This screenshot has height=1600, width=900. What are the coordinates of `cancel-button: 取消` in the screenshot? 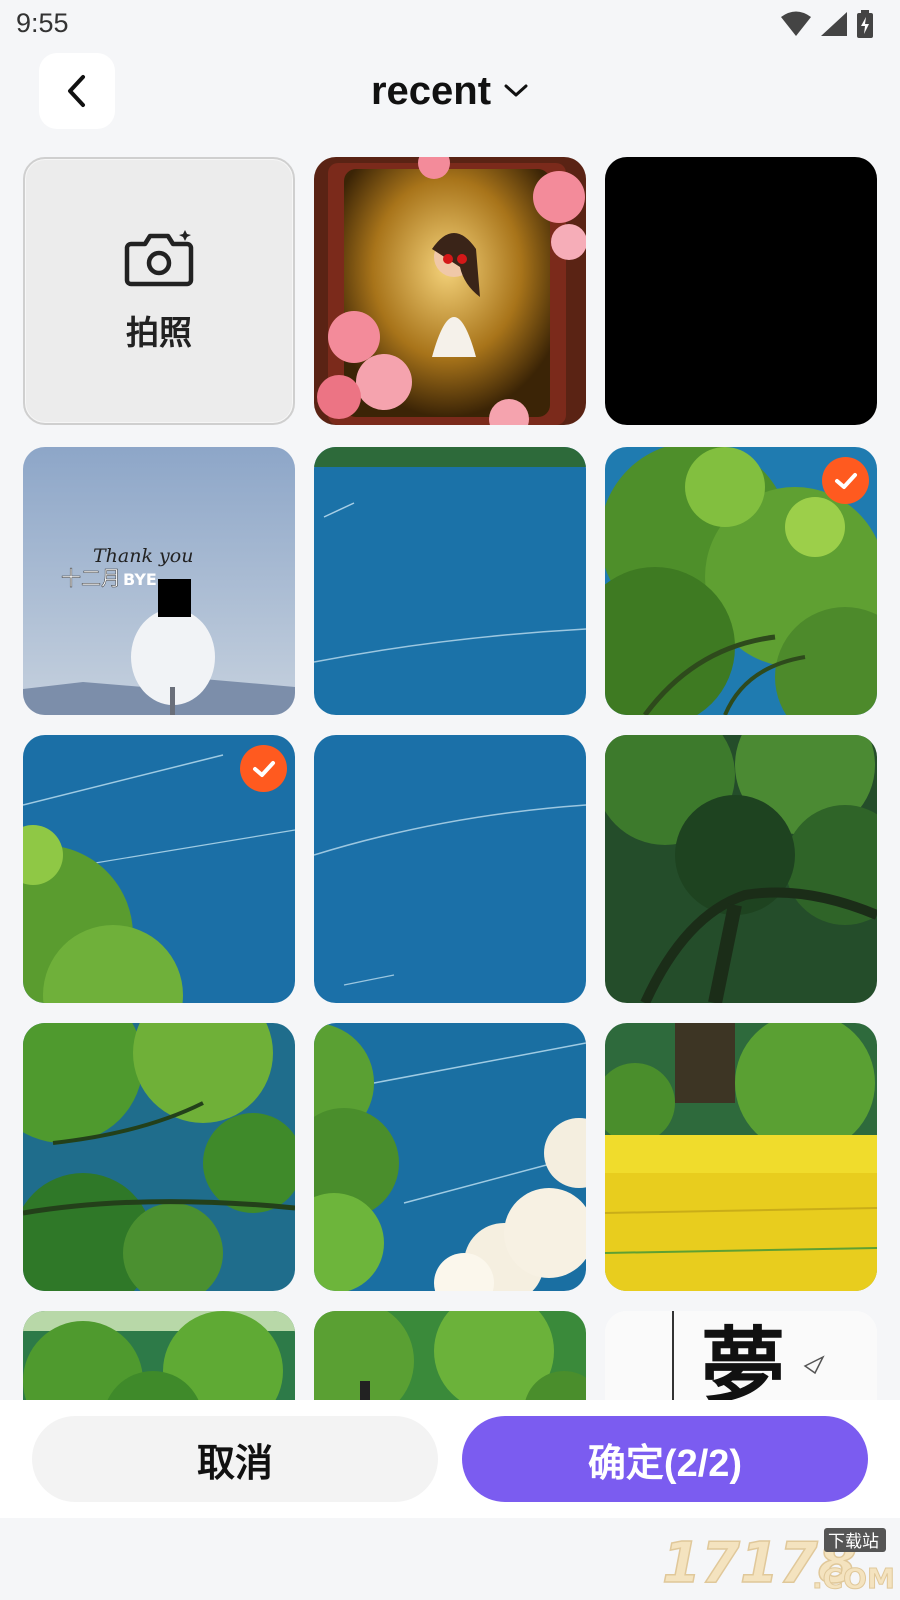 It's located at (235, 1459).